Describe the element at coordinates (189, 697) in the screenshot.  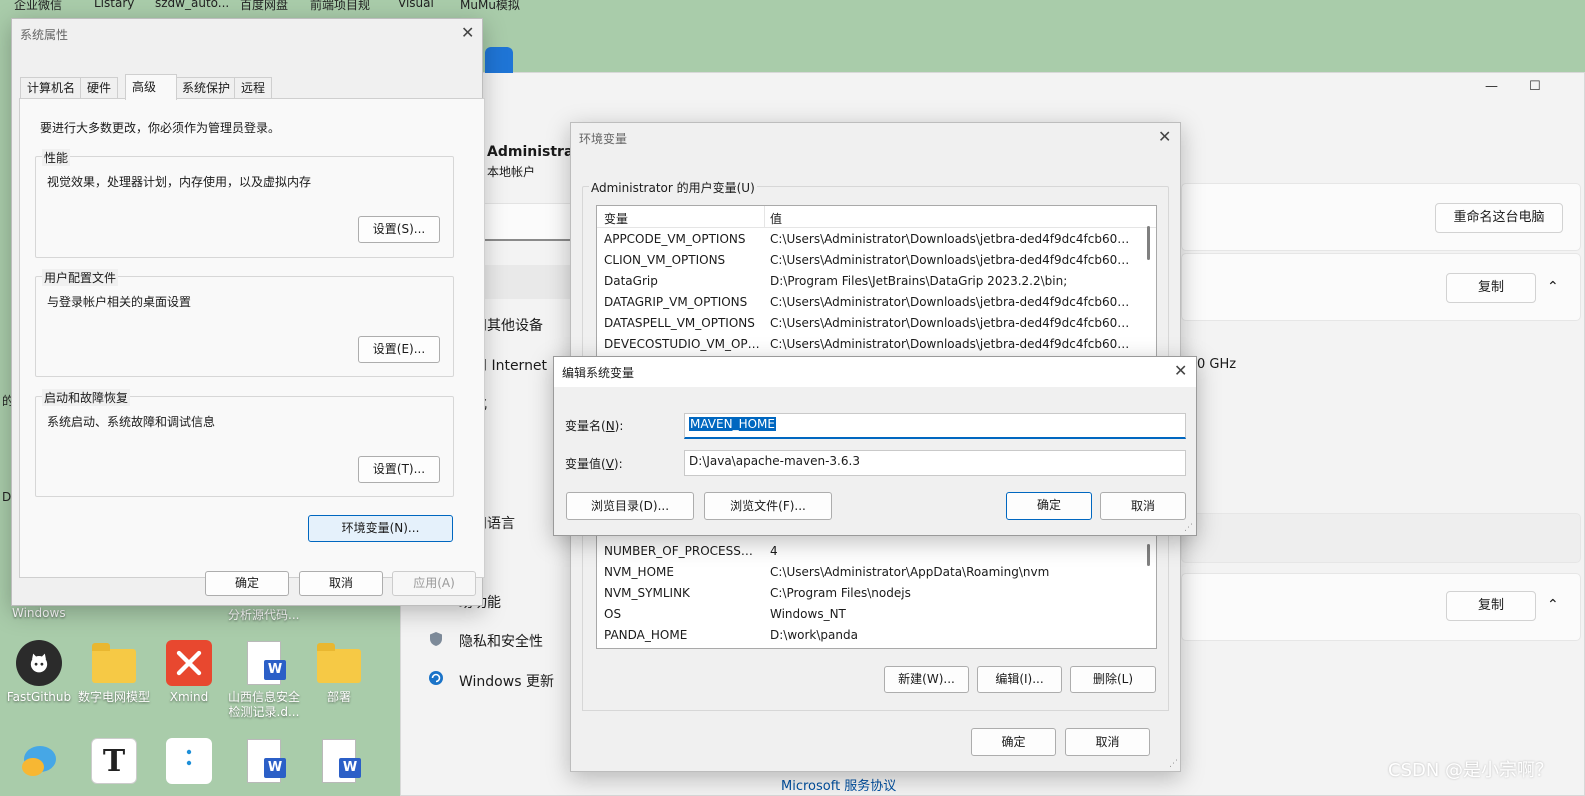
I see `desktop-icon-label: Xmind` at that location.